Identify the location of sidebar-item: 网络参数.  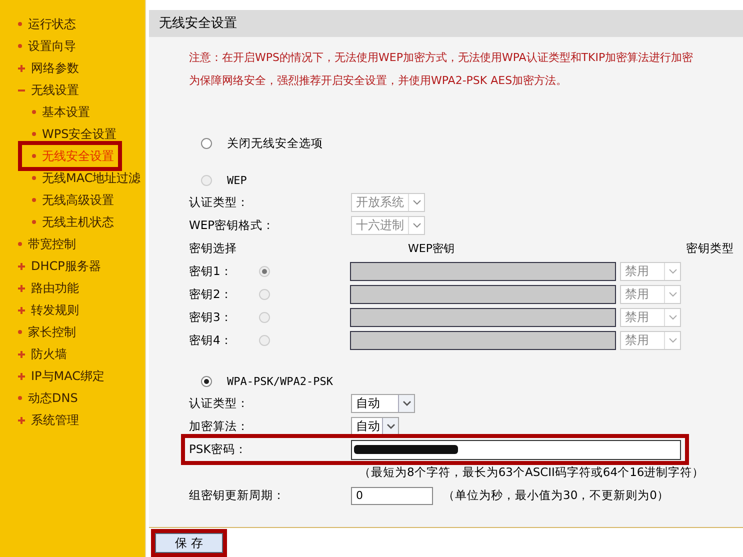
(39, 68).